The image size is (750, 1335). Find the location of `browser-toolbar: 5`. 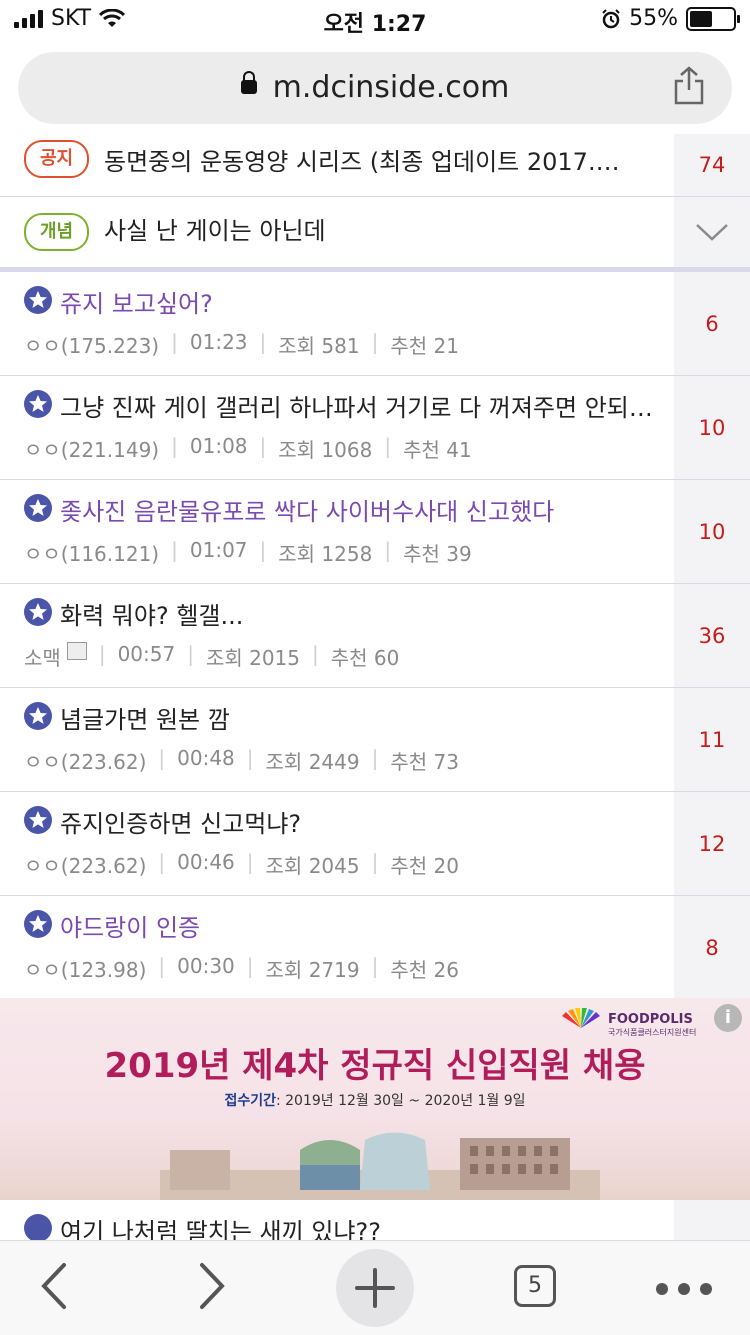

browser-toolbar: 5 is located at coordinates (375, 1287).